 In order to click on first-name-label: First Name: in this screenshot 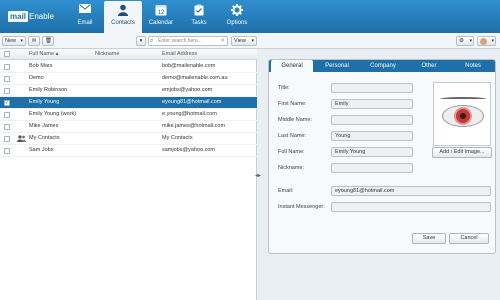, I will do `click(292, 104)`.